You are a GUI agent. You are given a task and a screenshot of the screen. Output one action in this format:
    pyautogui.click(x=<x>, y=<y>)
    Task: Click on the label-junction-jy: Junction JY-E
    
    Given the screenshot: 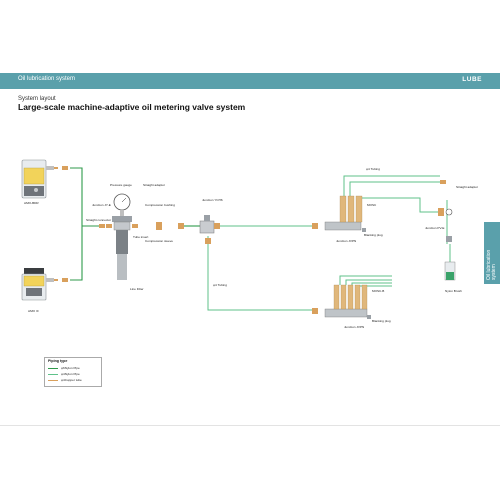 What is the action you would take?
    pyautogui.click(x=101, y=205)
    